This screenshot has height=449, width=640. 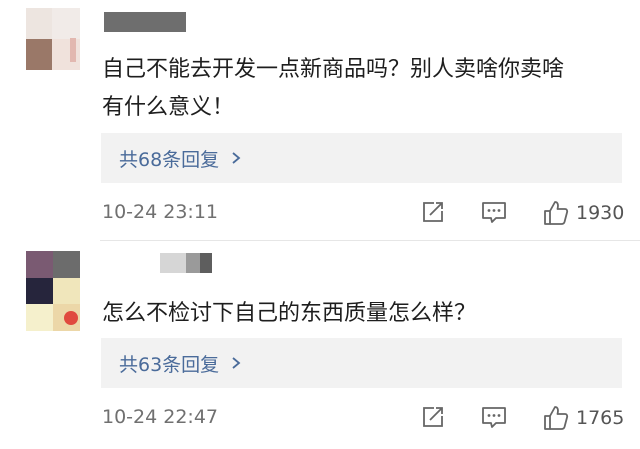 I want to click on replies-box: 共68条回复, so click(x=361, y=158).